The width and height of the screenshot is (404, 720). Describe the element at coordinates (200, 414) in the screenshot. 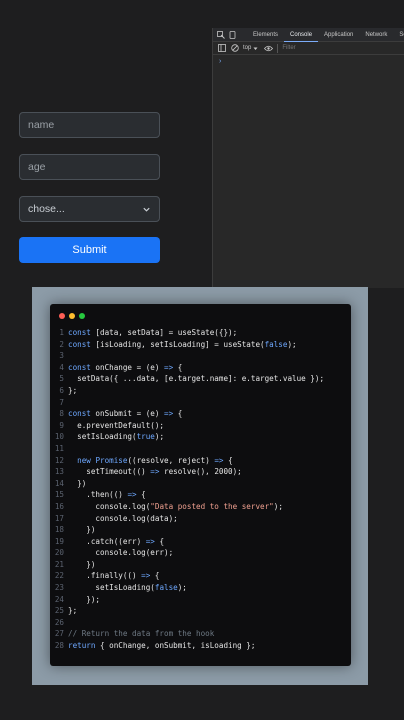

I see `code-line: 8 const onSubmit = (e) => {` at that location.